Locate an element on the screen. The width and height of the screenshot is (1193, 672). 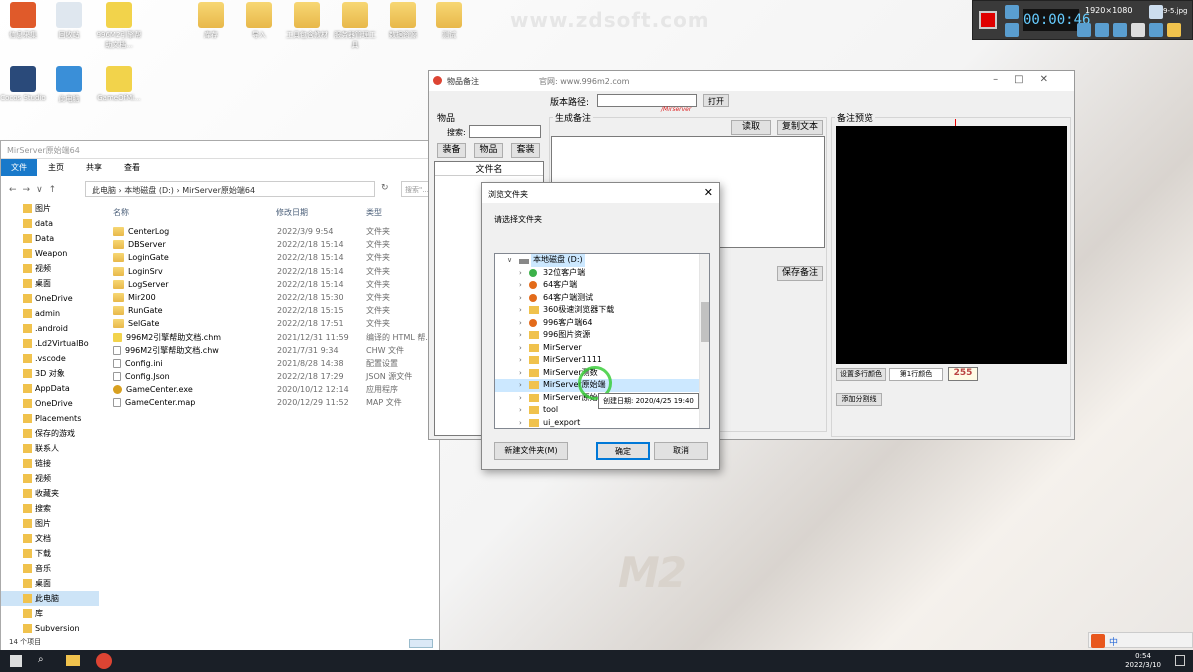
sidebar-item: 下载 is located at coordinates (50, 553).